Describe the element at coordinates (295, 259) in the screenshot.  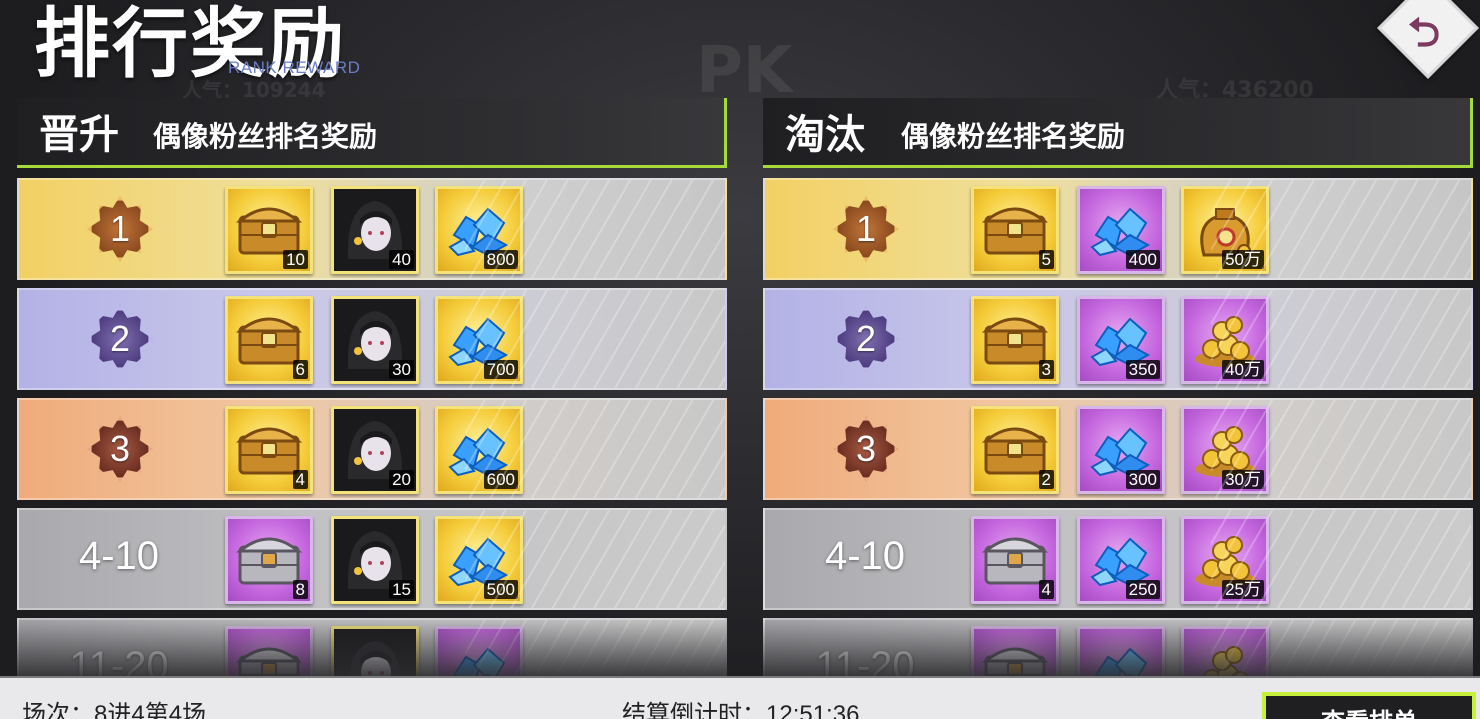
I see `item-count: 10` at that location.